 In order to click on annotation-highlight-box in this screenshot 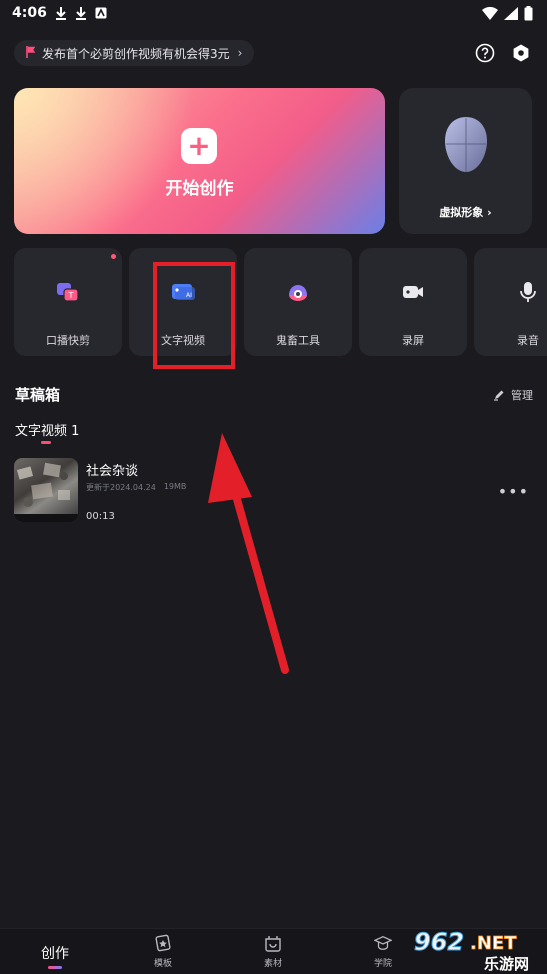, I will do `click(194, 315)`.